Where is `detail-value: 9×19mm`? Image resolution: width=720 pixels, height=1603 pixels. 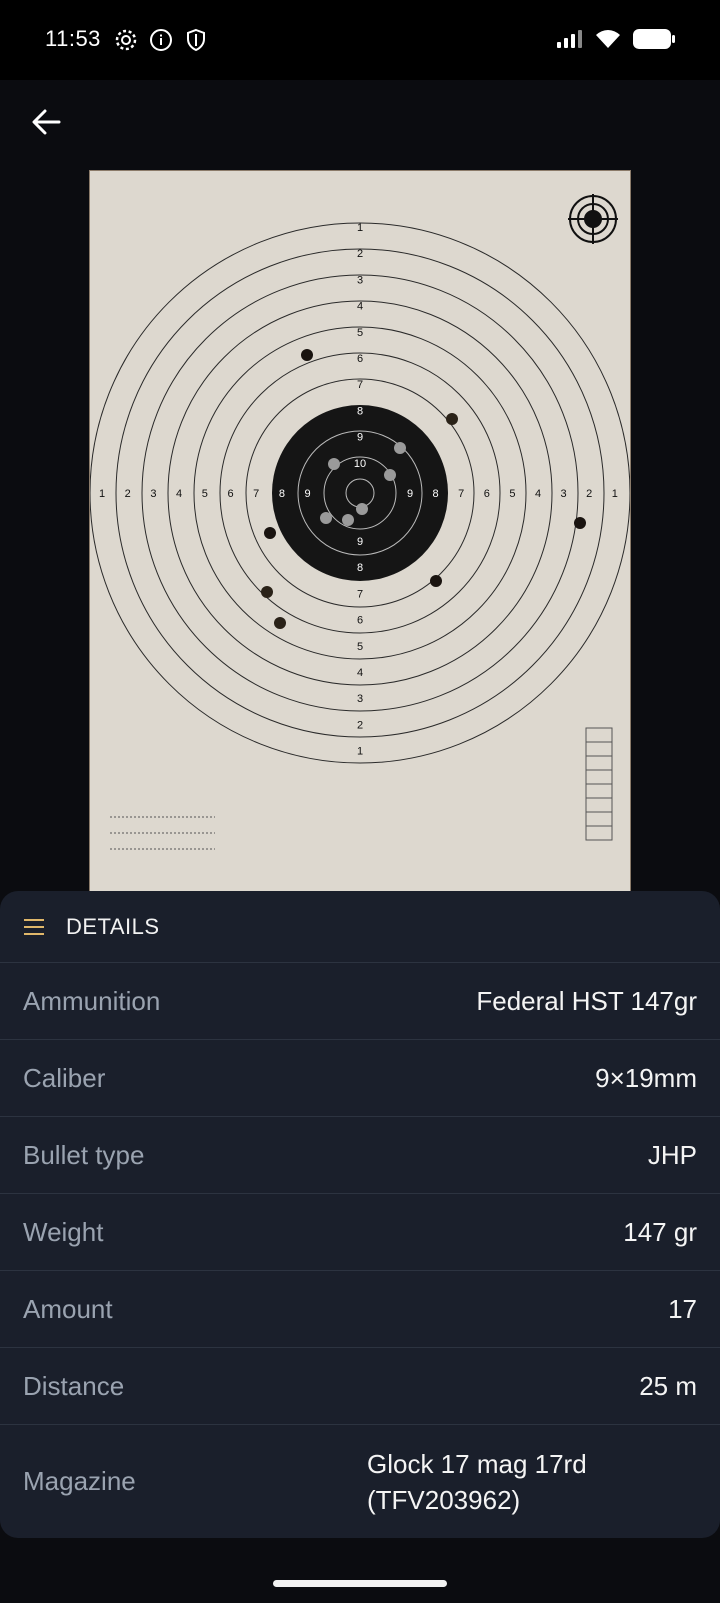
detail-value: 9×19mm is located at coordinates (646, 1077).